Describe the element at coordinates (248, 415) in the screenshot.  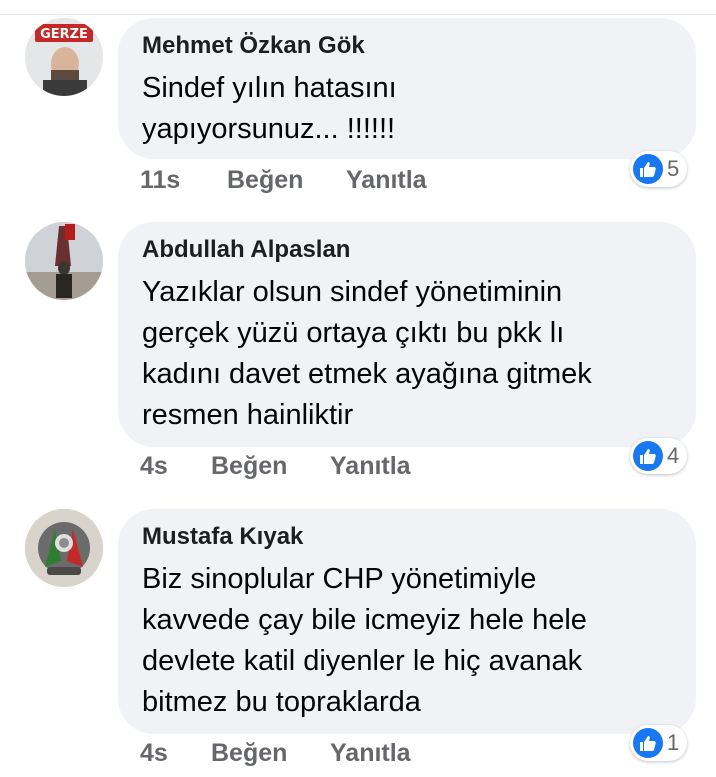
I see `comment-text-line: resmen hainliktir` at that location.